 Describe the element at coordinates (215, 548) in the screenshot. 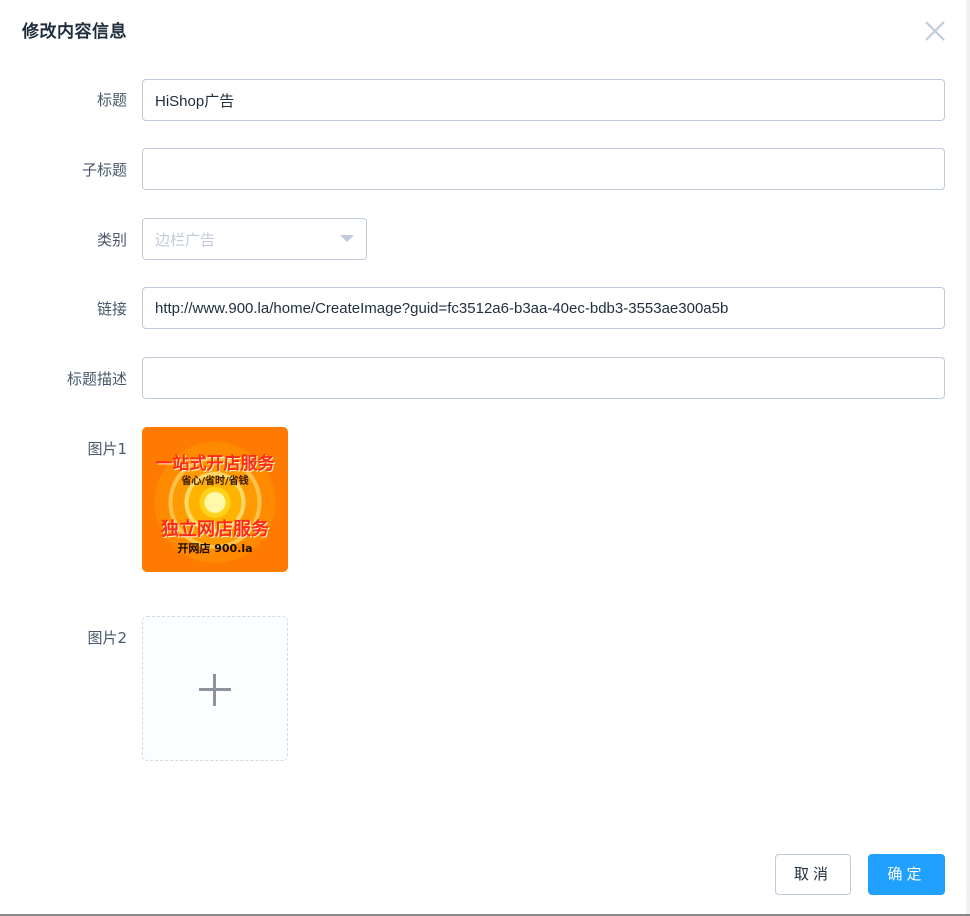

I see `ad-url: 开网店 900.la` at that location.